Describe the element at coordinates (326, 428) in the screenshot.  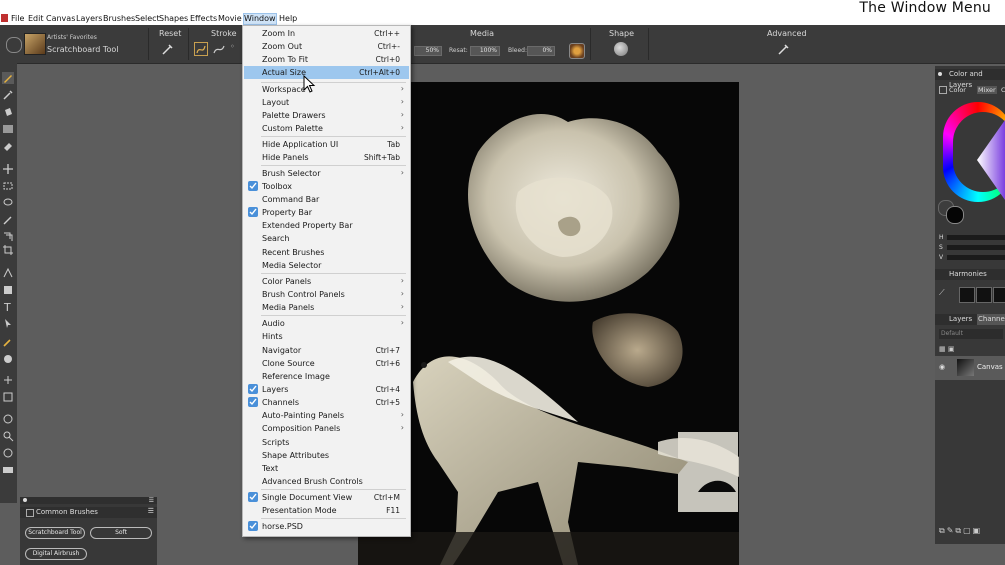
I see `menu-item-composition-panels: Composition Panels ›` at that location.